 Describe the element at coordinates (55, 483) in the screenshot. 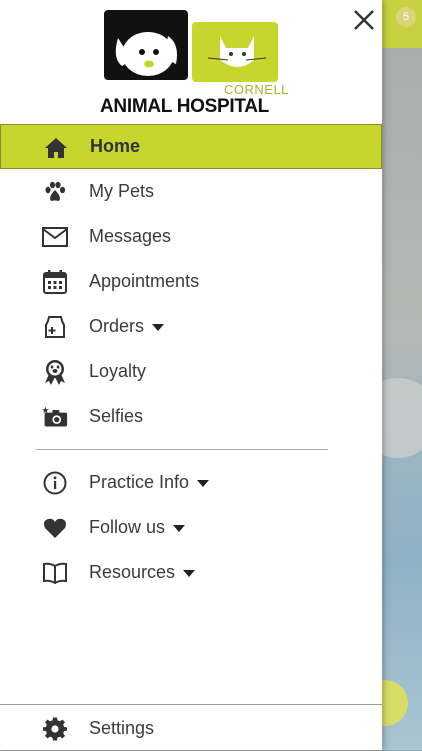

I see `info-icon` at that location.